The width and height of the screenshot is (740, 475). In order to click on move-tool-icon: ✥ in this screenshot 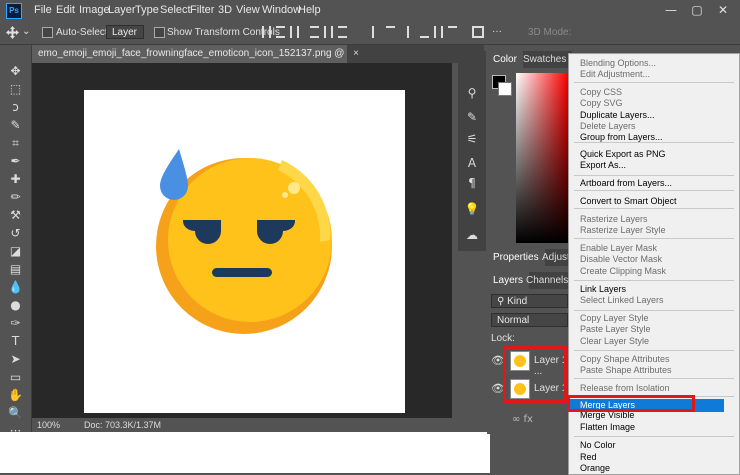, I will do `click(15, 71)`.